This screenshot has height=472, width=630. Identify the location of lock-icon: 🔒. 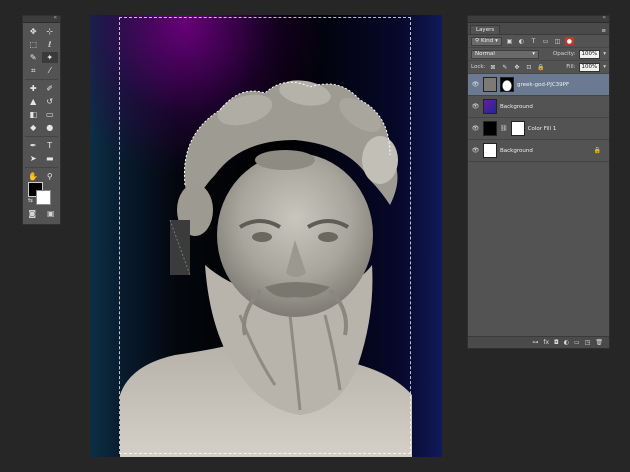
(597, 150).